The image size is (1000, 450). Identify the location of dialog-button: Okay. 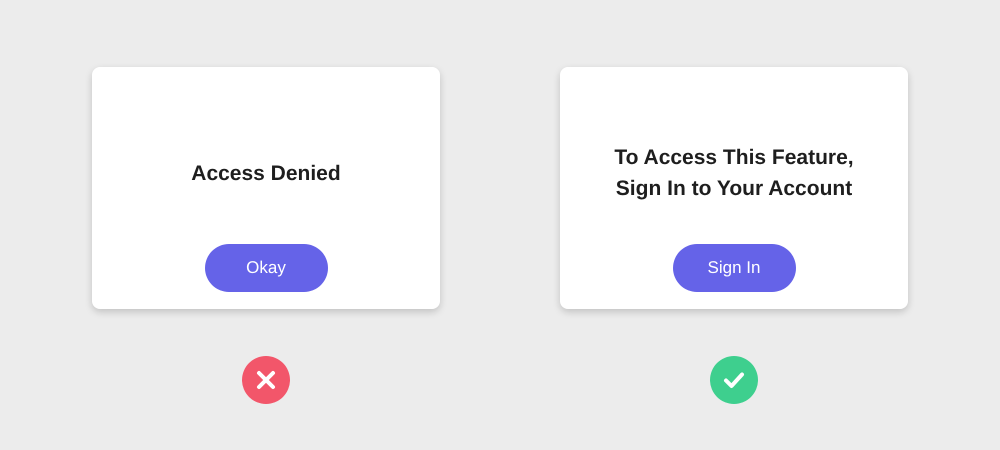
(266, 268).